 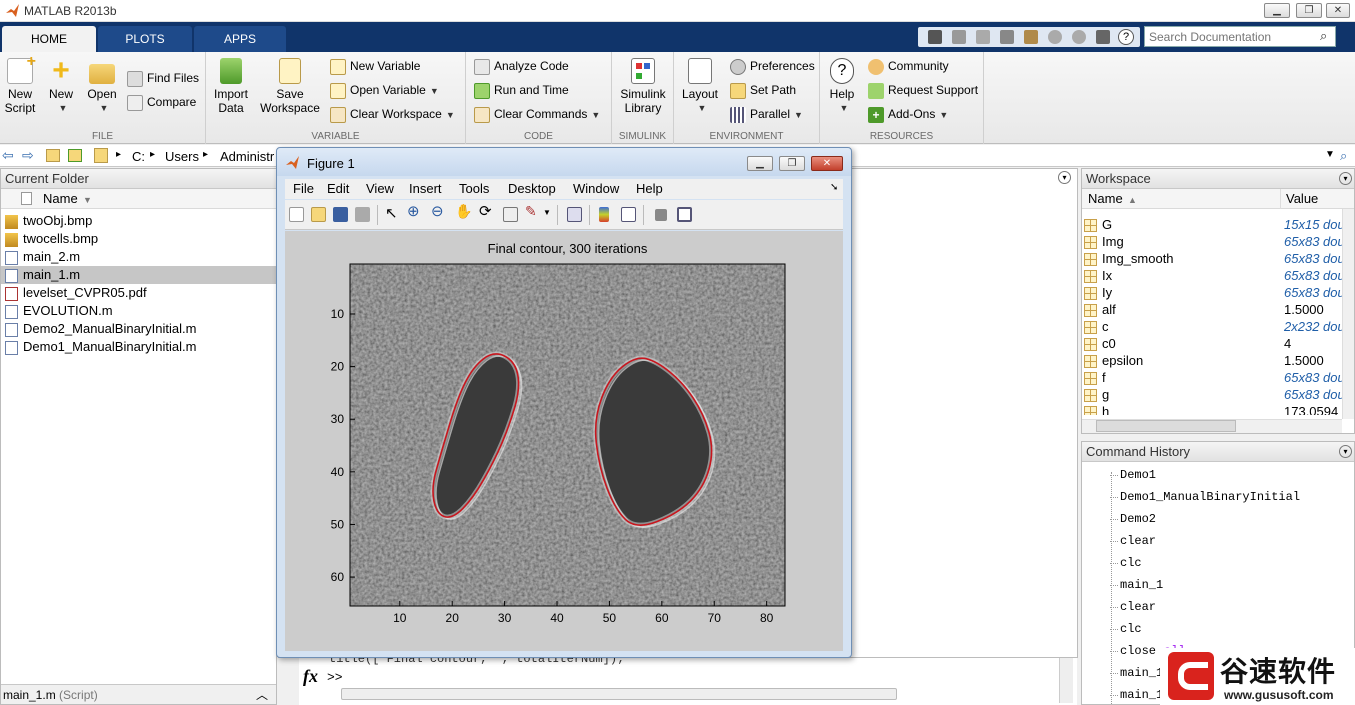 What do you see at coordinates (1218, 377) in the screenshot?
I see `workspace-variable-row: f 65x83 dou` at bounding box center [1218, 377].